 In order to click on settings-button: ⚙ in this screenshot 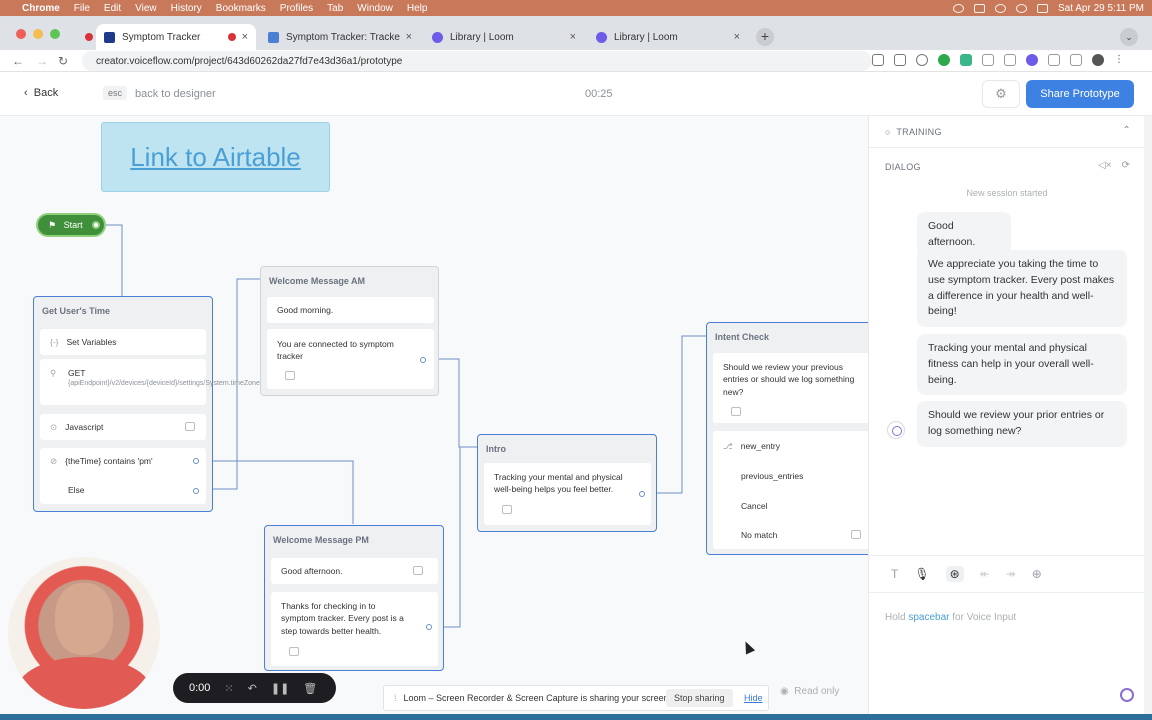, I will do `click(1001, 94)`.